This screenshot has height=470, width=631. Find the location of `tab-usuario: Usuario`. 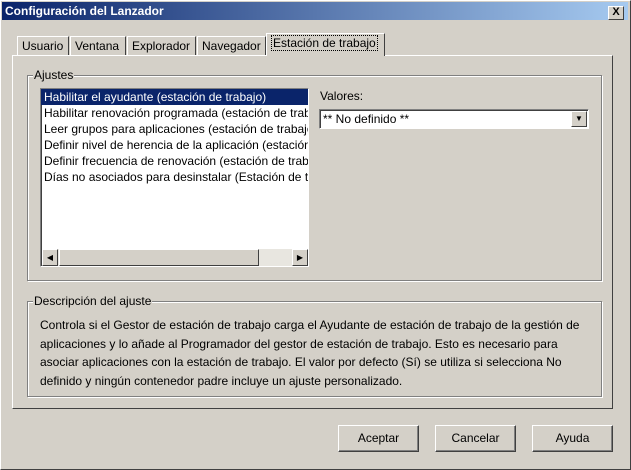

tab-usuario: Usuario is located at coordinates (43, 46).